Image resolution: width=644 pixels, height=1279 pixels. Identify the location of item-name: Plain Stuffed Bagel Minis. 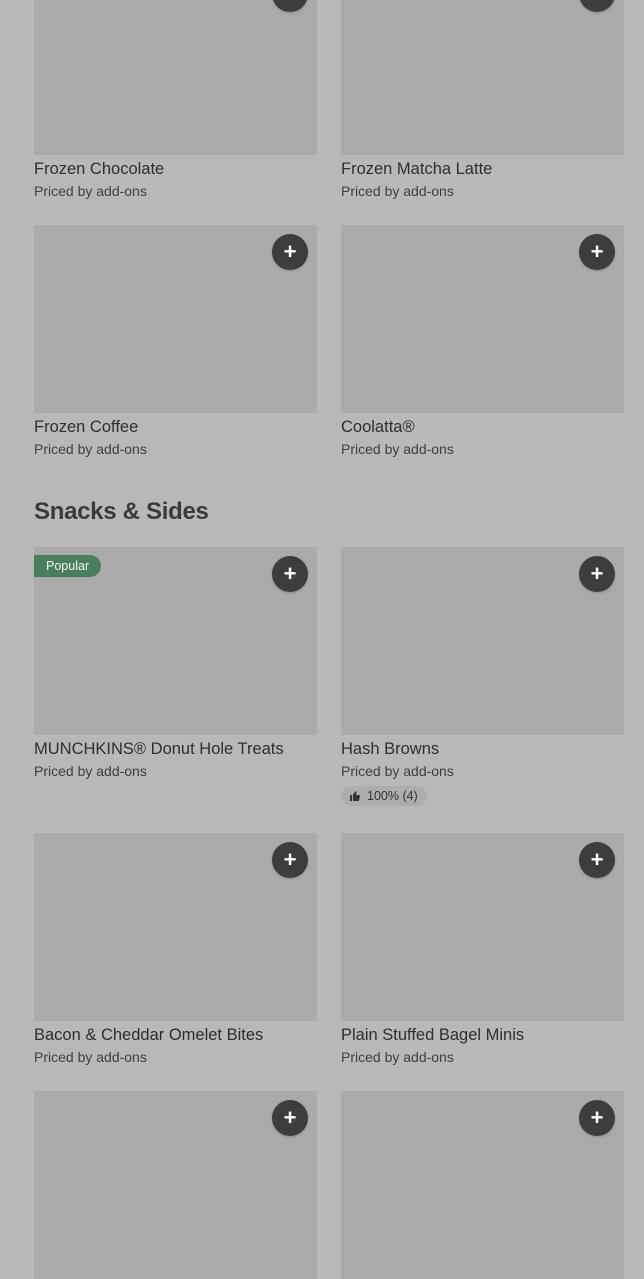
(482, 1035).